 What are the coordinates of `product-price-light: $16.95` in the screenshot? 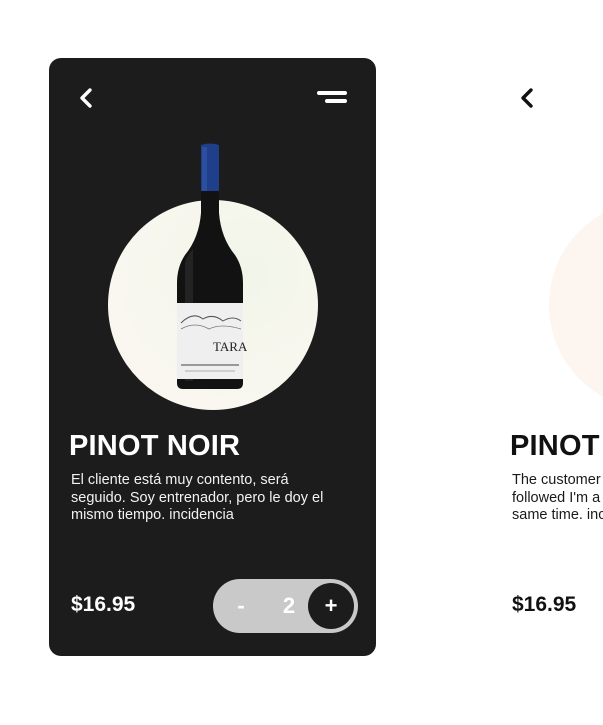 It's located at (544, 604).